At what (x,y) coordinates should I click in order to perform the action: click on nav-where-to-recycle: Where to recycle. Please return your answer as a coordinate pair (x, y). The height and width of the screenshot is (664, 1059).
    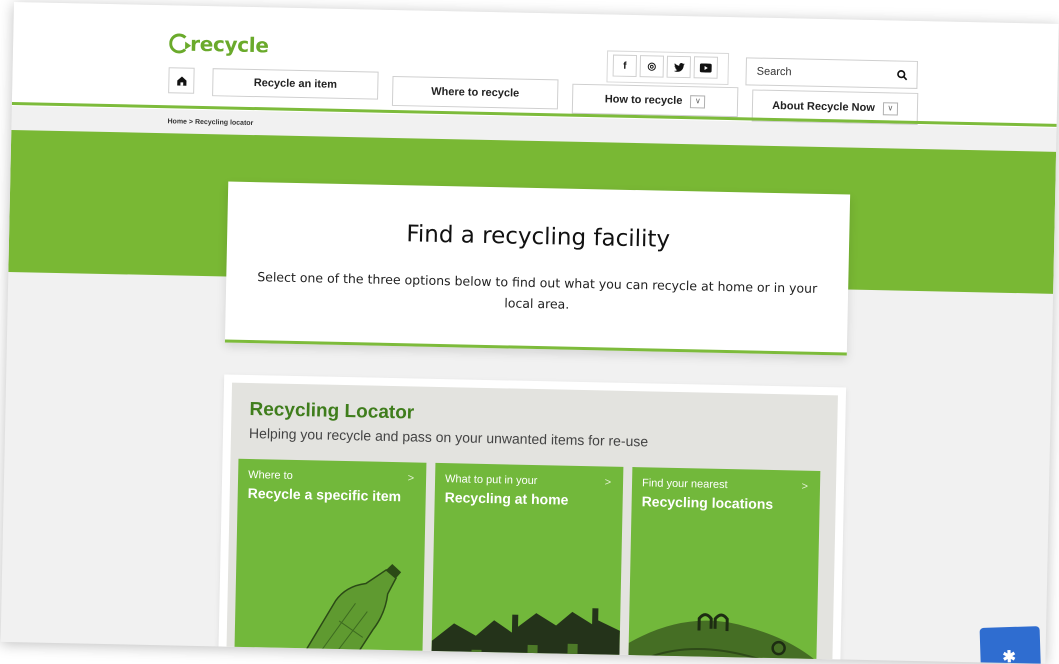
    Looking at the image, I should click on (475, 92).